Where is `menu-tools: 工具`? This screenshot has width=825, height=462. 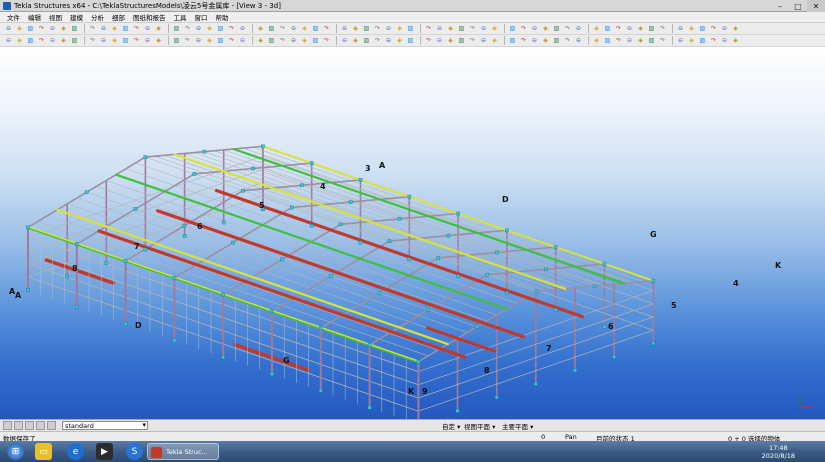 menu-tools: 工具 is located at coordinates (180, 17).